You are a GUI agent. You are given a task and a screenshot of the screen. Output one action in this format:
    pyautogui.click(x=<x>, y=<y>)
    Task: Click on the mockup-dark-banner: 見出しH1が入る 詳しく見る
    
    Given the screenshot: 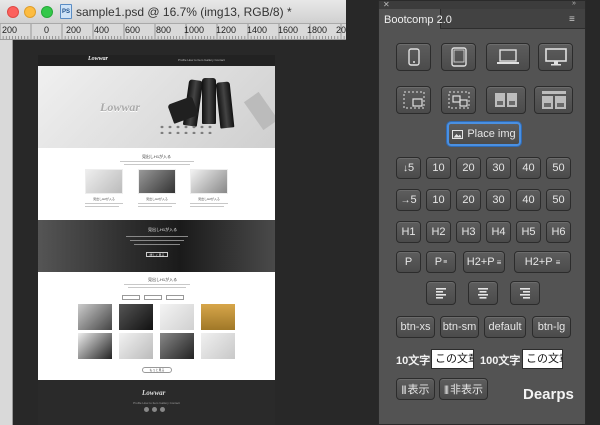 What is the action you would take?
    pyautogui.click(x=156, y=246)
    